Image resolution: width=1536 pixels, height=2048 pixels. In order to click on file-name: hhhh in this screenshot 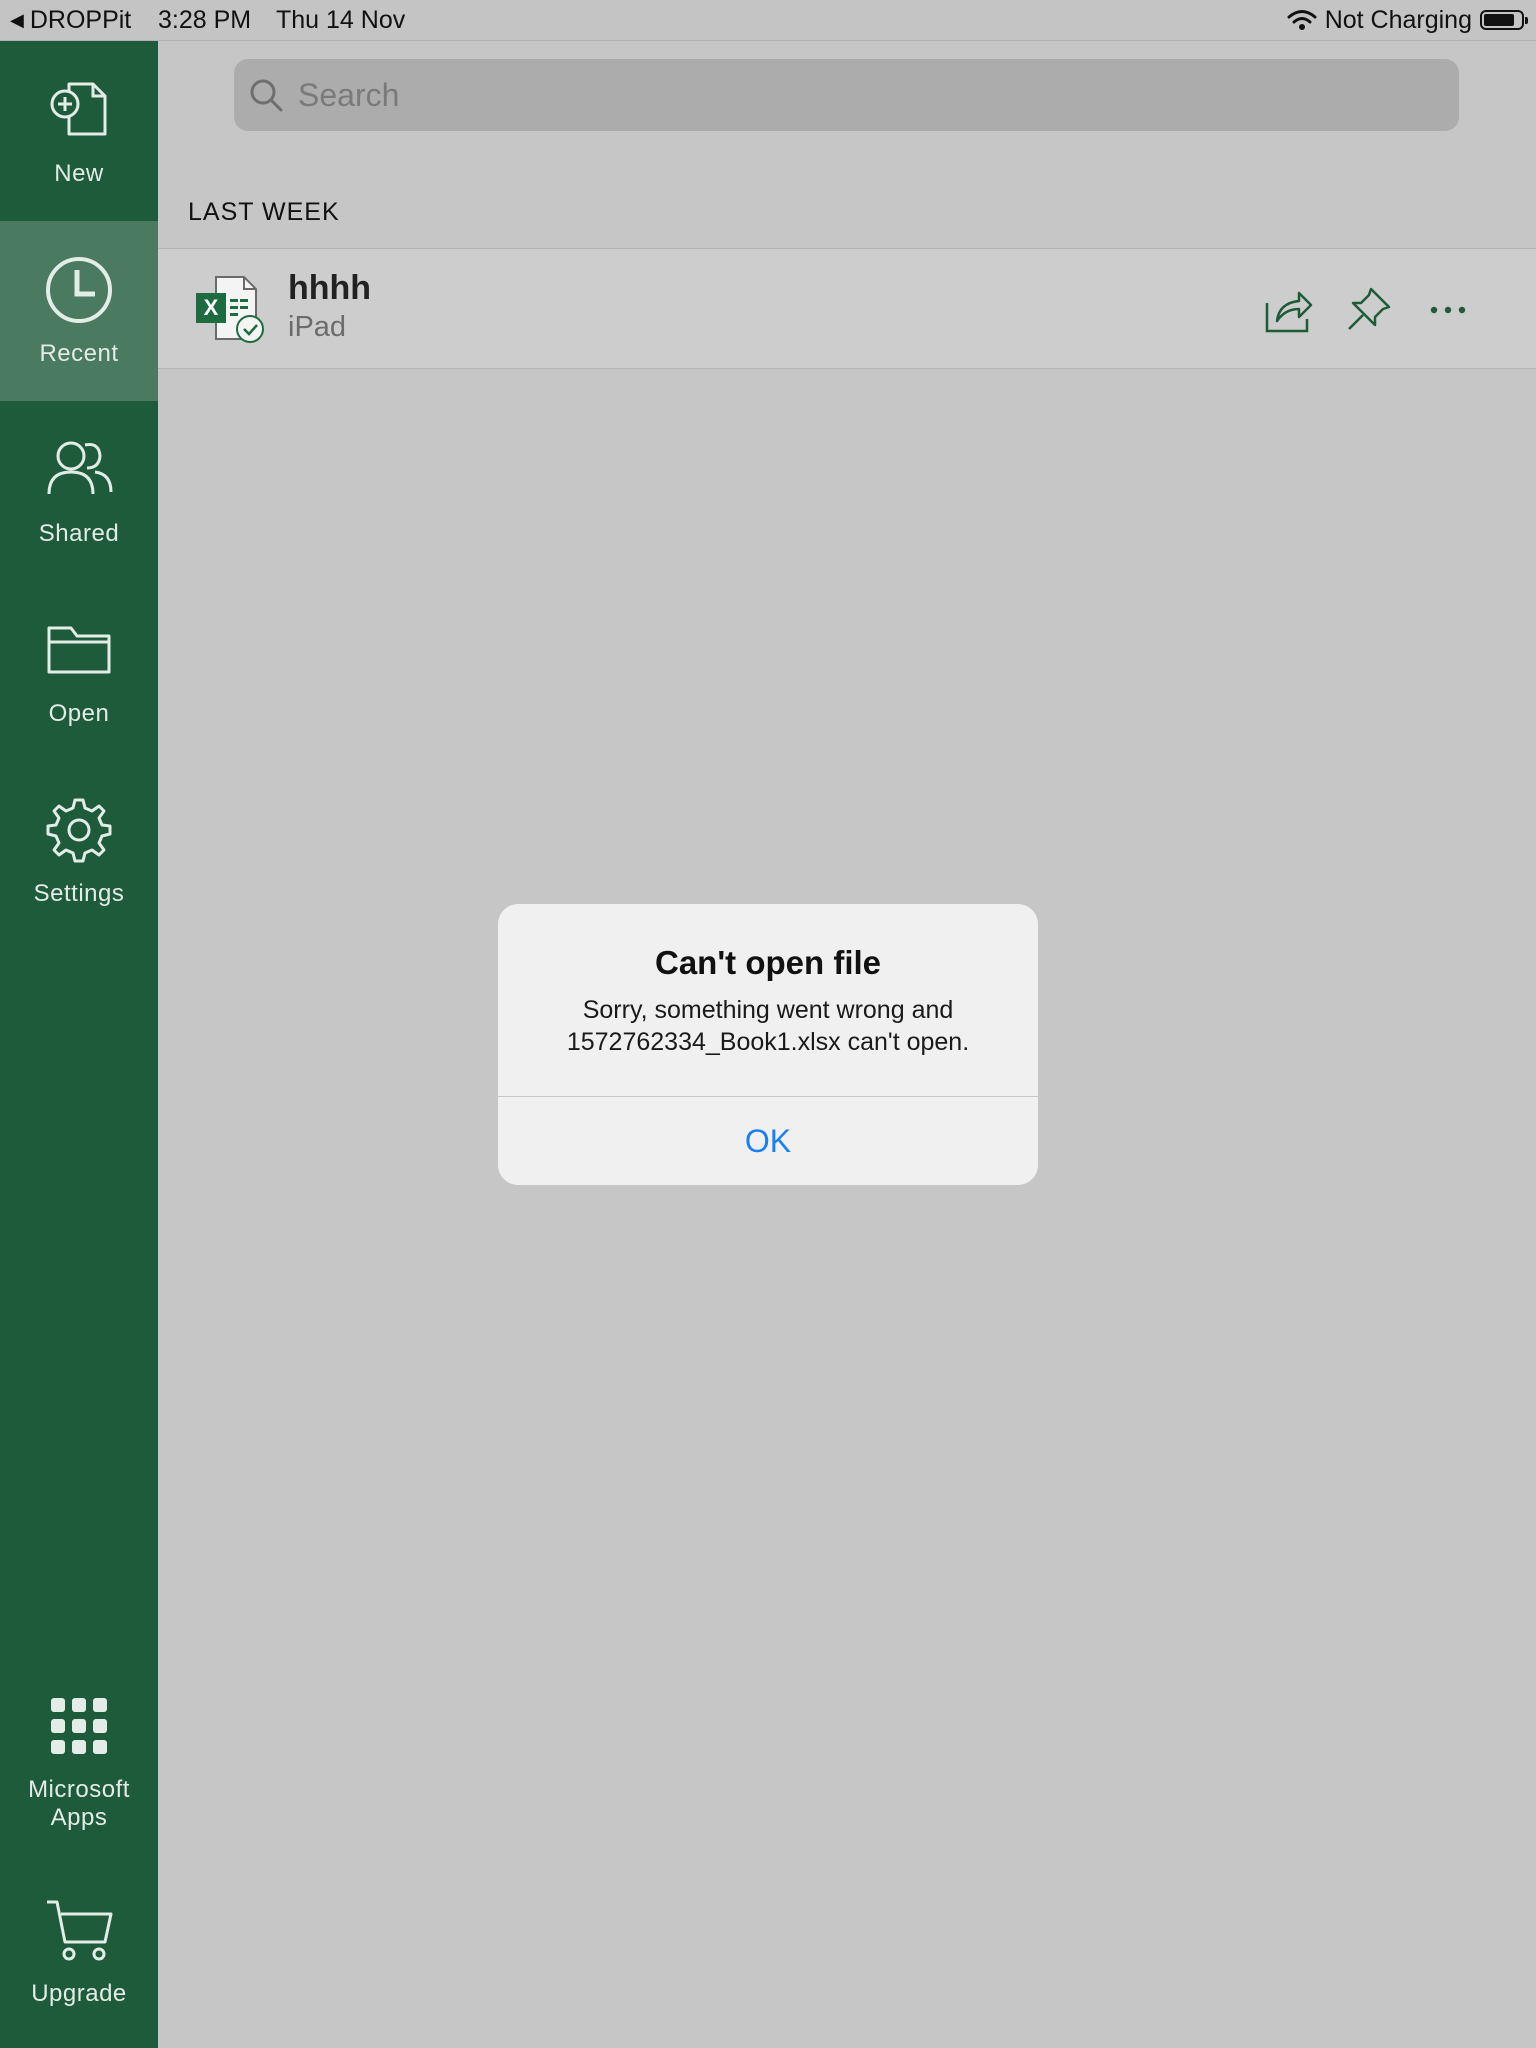, I will do `click(330, 288)`.